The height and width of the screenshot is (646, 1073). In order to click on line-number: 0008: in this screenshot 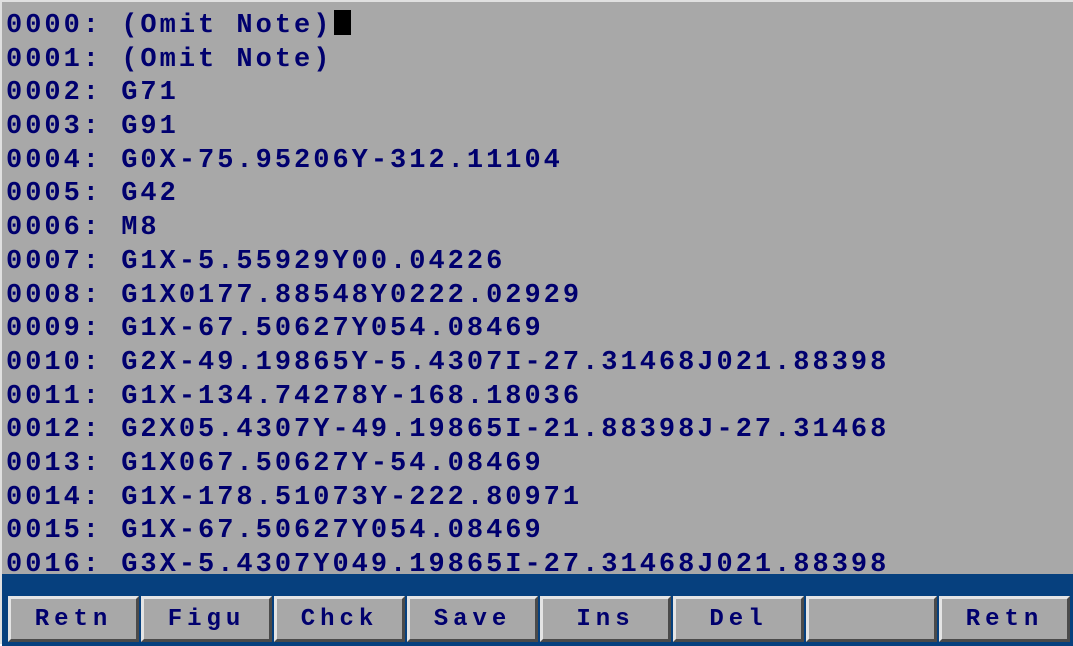, I will do `click(54, 295)`.